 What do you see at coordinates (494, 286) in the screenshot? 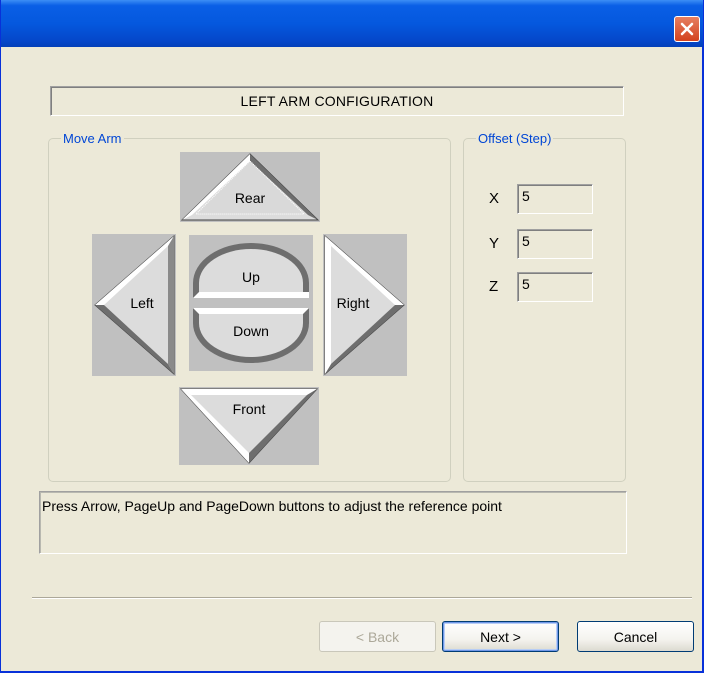
I see `offset-z-label: Z` at bounding box center [494, 286].